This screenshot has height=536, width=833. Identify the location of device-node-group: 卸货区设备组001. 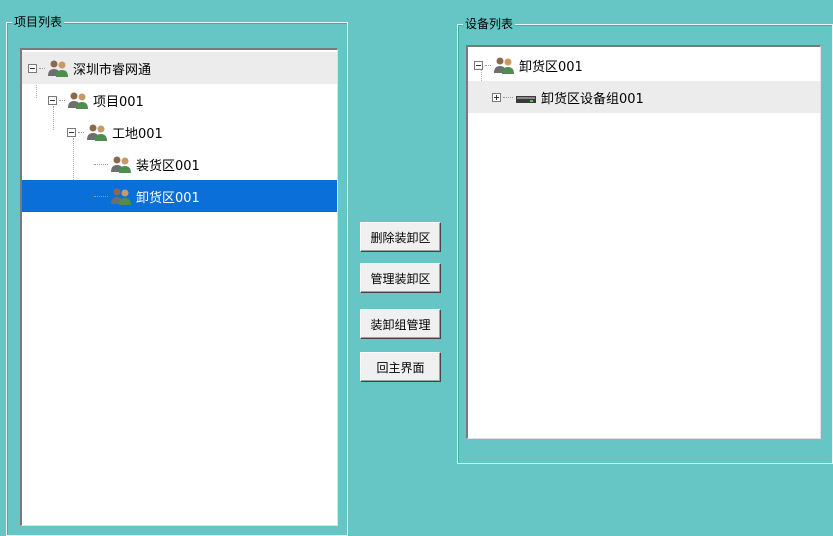
(644, 97).